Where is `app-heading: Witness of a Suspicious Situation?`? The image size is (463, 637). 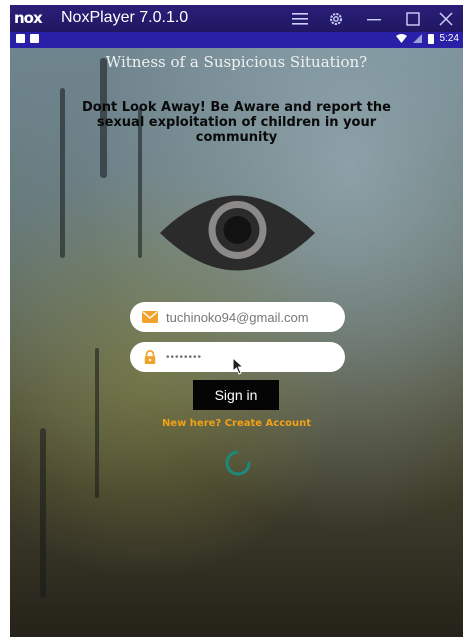 app-heading: Witness of a Suspicious Situation? is located at coordinates (236, 62).